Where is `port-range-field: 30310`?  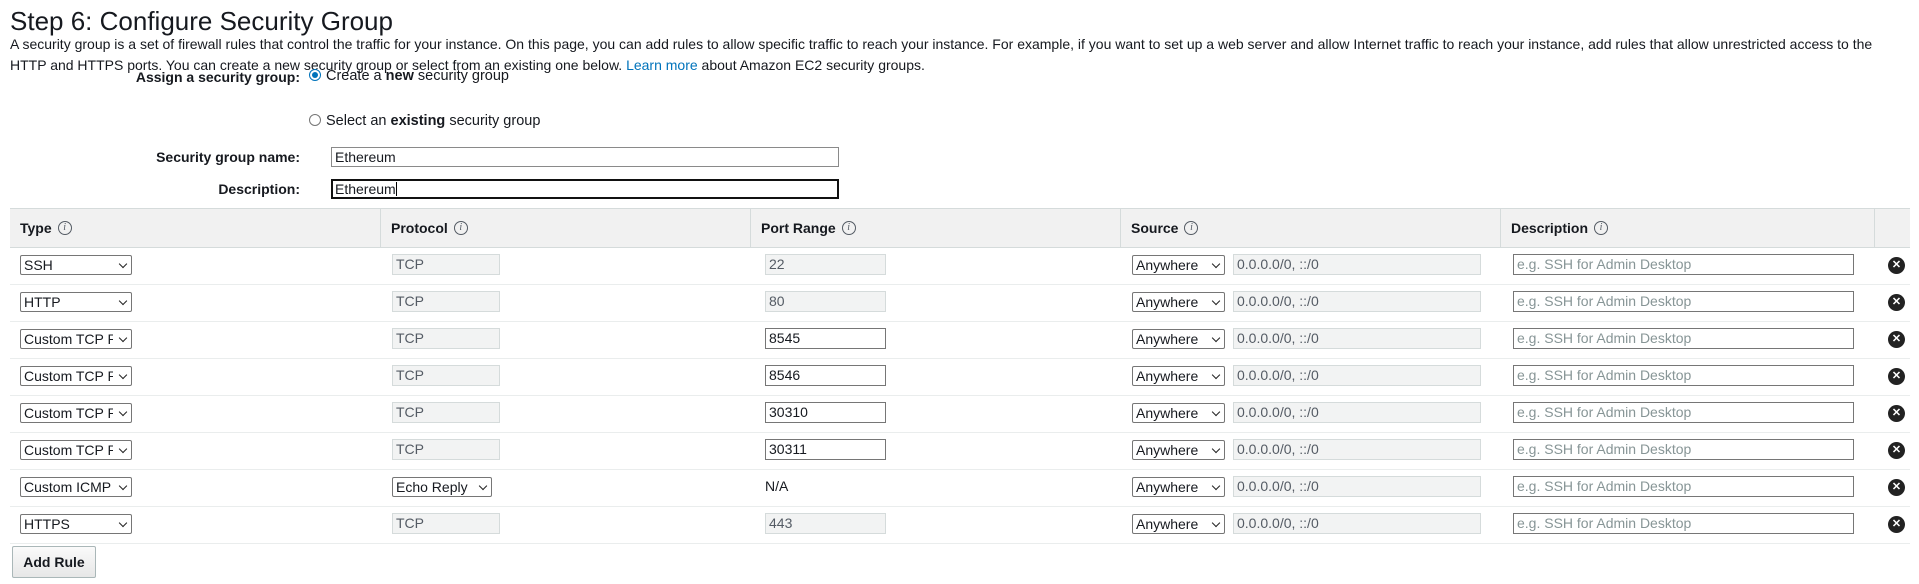
port-range-field: 30310 is located at coordinates (825, 412).